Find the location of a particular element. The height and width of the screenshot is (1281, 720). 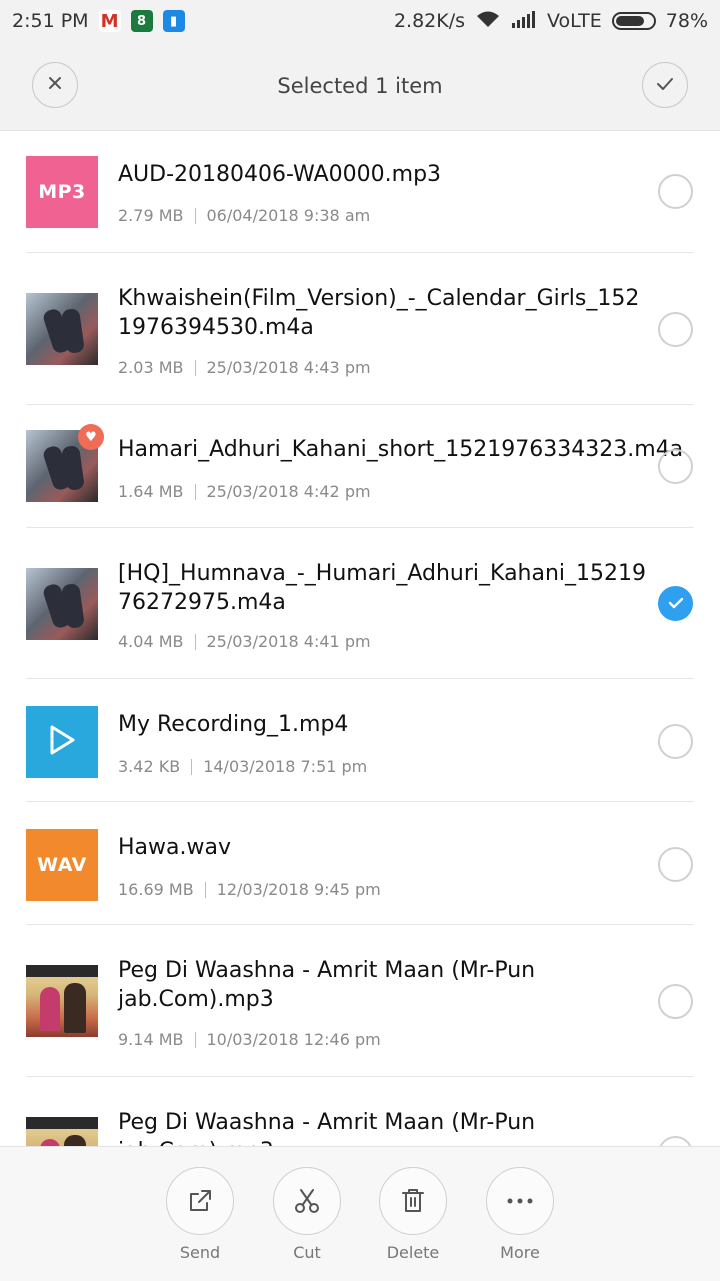

battery-icon is located at coordinates (633, 21).